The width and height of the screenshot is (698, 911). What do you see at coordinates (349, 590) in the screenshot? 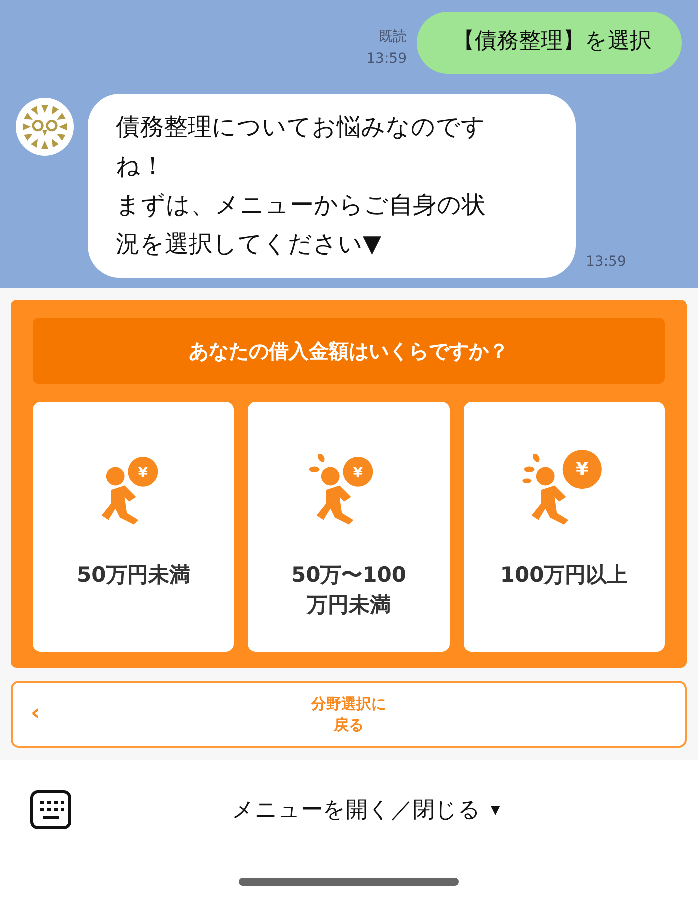
I see `option-label: 50万〜100万円未満` at bounding box center [349, 590].